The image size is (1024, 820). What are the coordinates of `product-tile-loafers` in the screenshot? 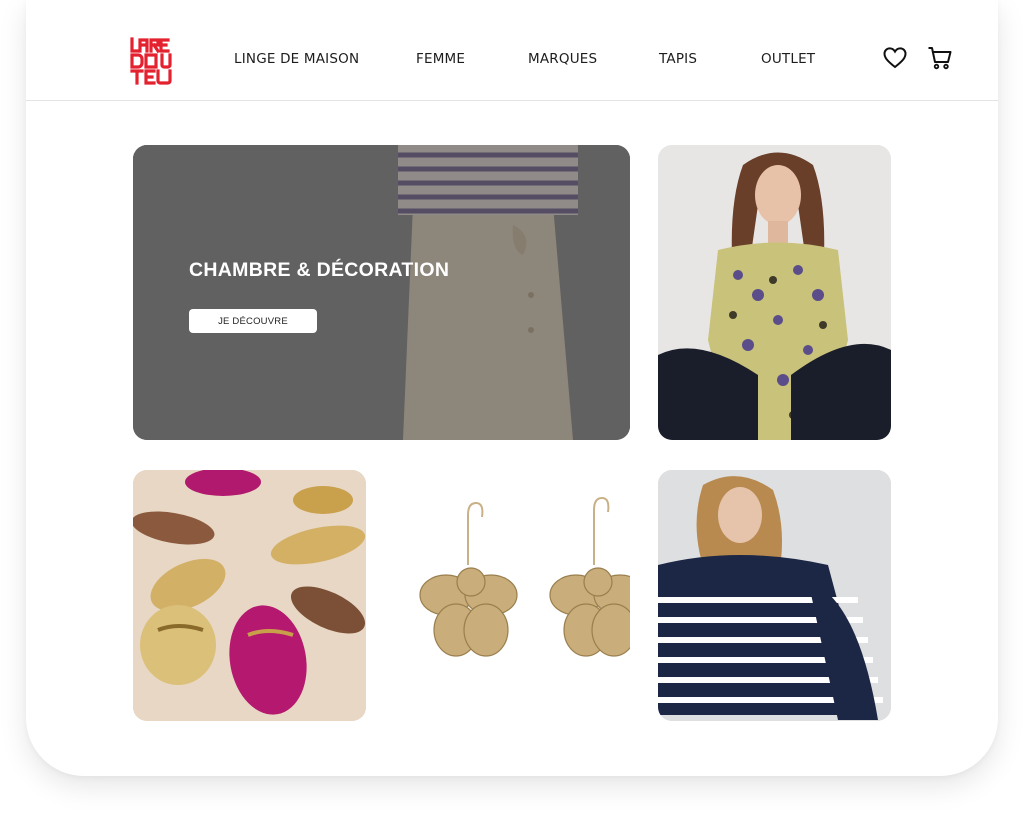 It's located at (249, 595).